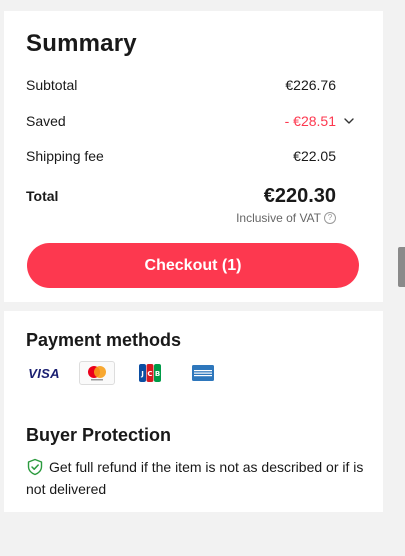 This screenshot has width=405, height=556. I want to click on visa-icon: VISA, so click(44, 373).